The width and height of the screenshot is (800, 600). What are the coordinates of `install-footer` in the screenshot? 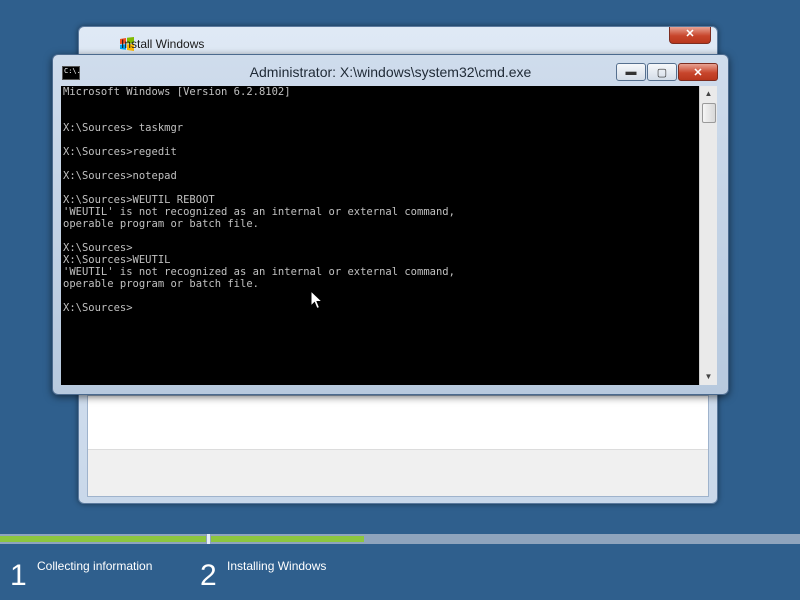 It's located at (398, 472).